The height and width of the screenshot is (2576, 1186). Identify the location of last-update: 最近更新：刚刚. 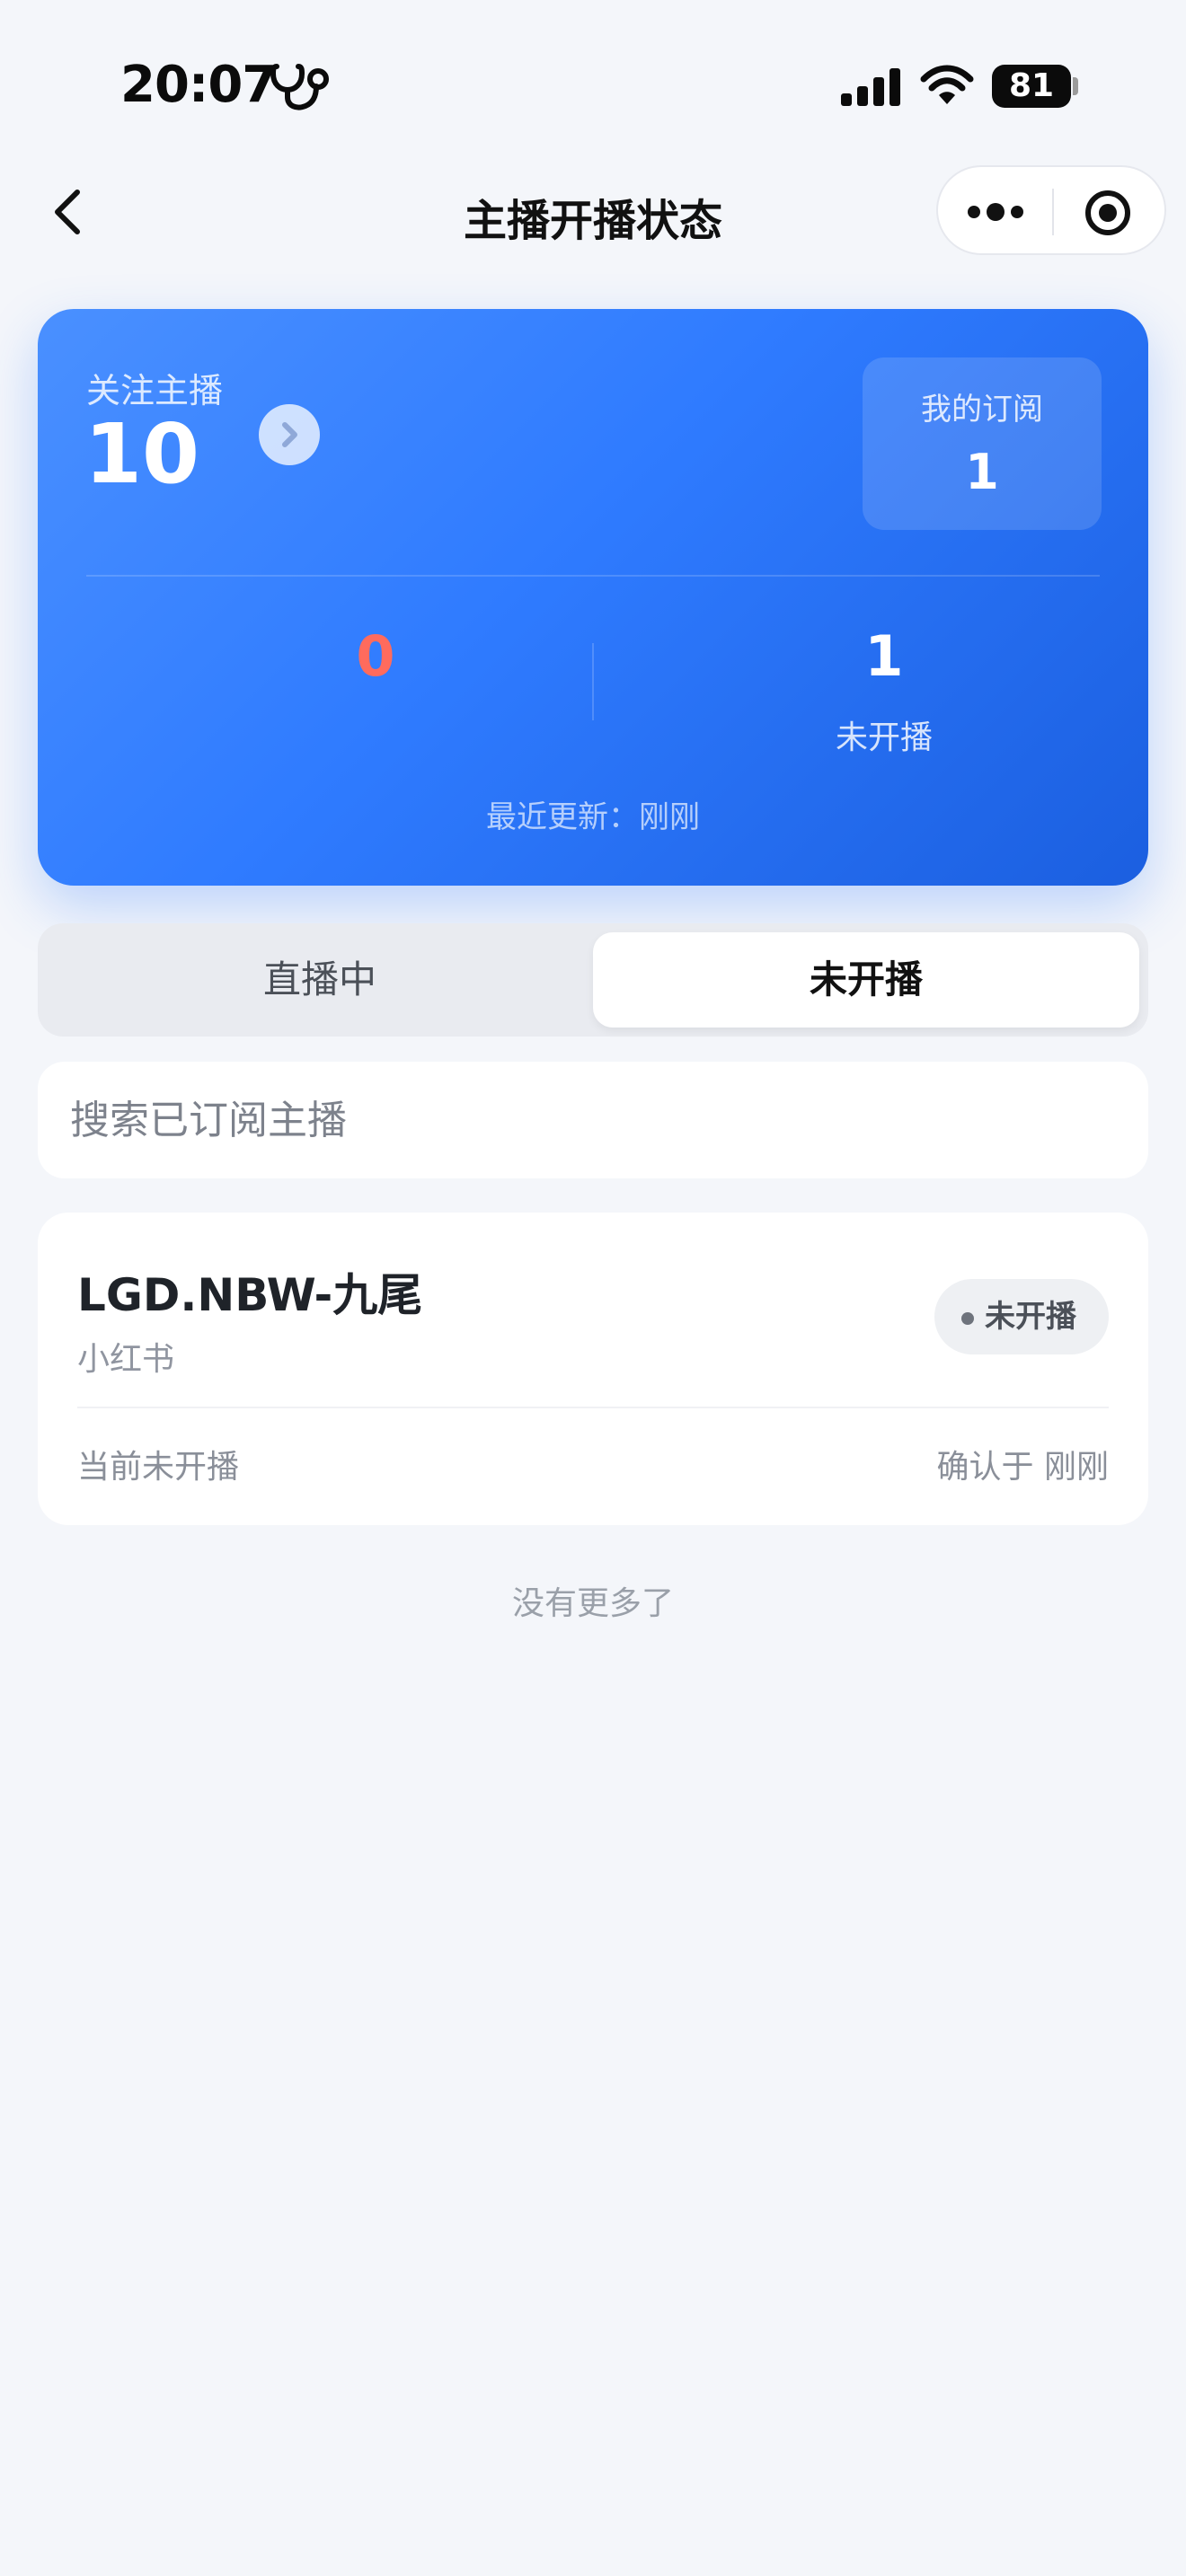
(593, 817).